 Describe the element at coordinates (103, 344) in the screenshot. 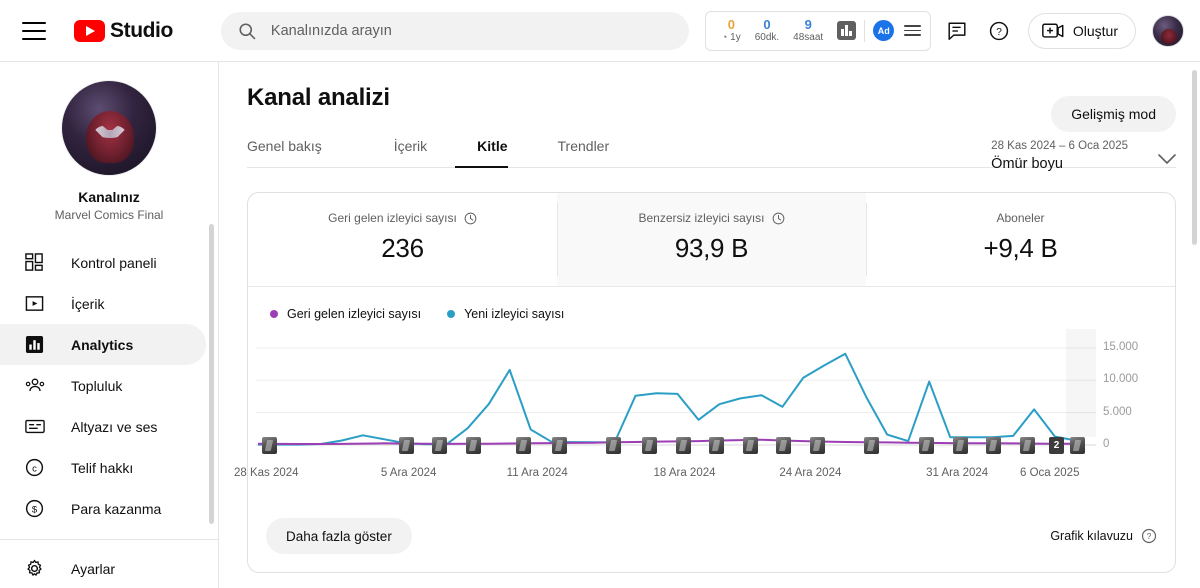

I see `sidebar-item-analytics: Analytics` at that location.